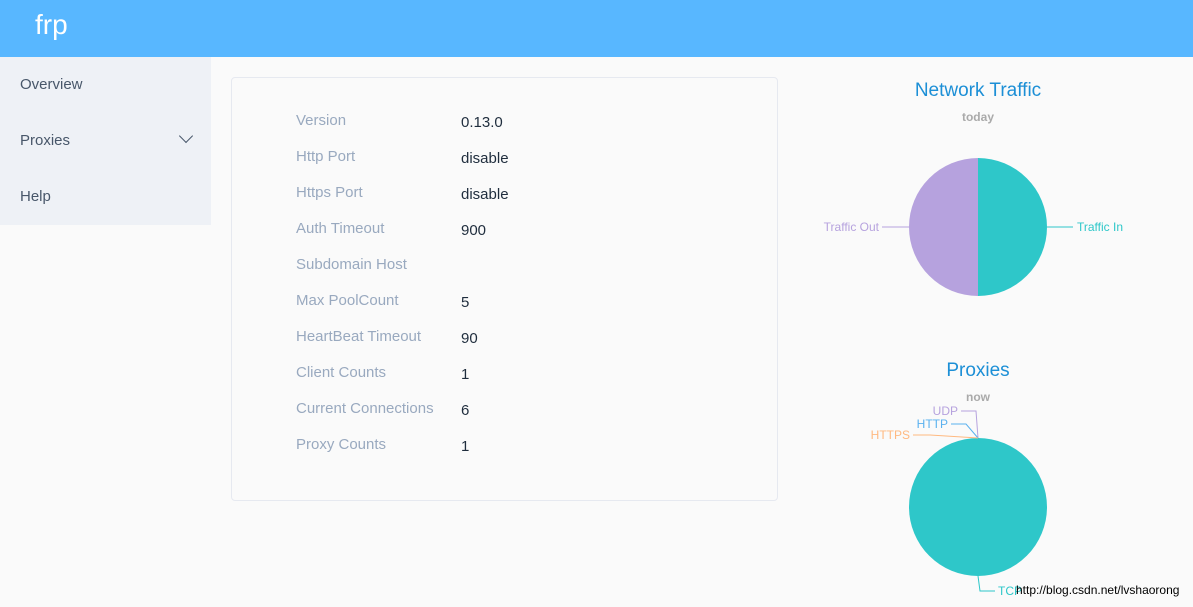 The height and width of the screenshot is (607, 1193). Describe the element at coordinates (932, 424) in the screenshot. I see `slice-label: HTTP` at that location.